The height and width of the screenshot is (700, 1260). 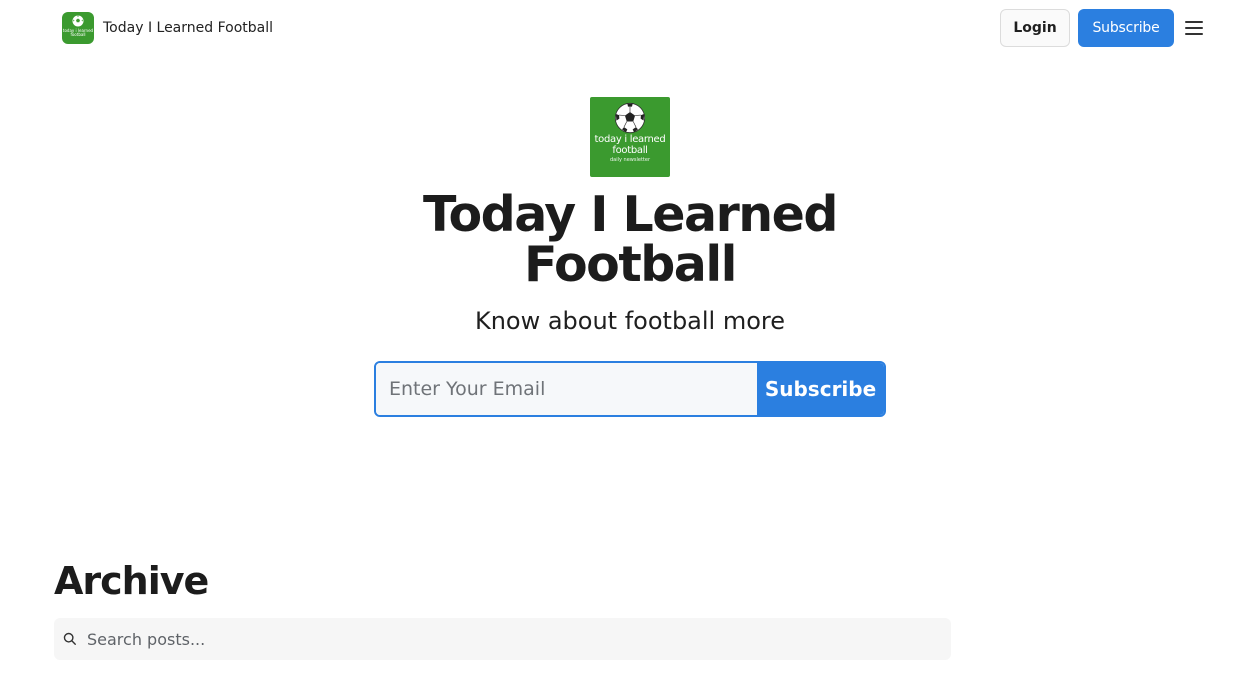 I want to click on search-input, so click(x=512, y=639).